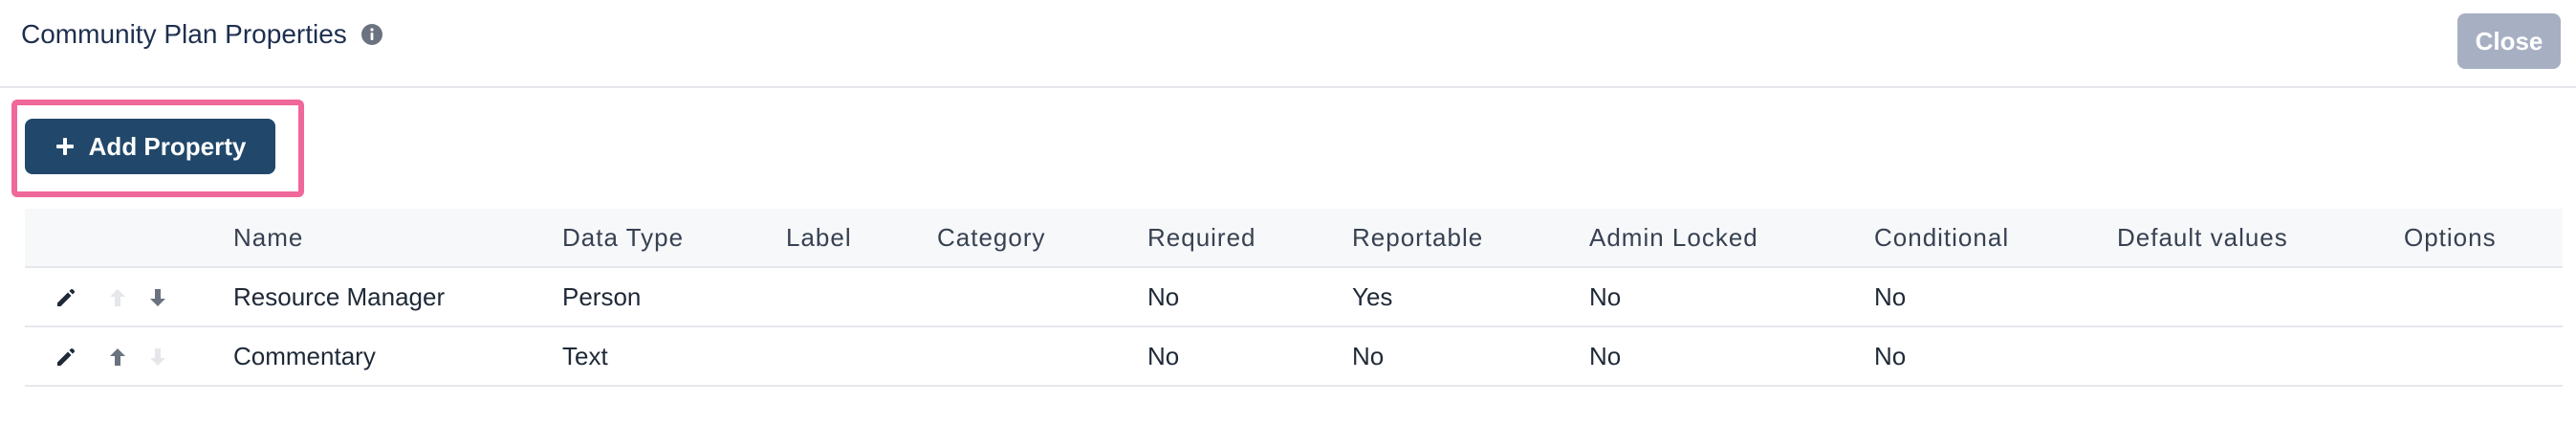 This screenshot has width=2576, height=448. What do you see at coordinates (184, 34) in the screenshot?
I see `dialog-title-text: Community Plan Properties` at bounding box center [184, 34].